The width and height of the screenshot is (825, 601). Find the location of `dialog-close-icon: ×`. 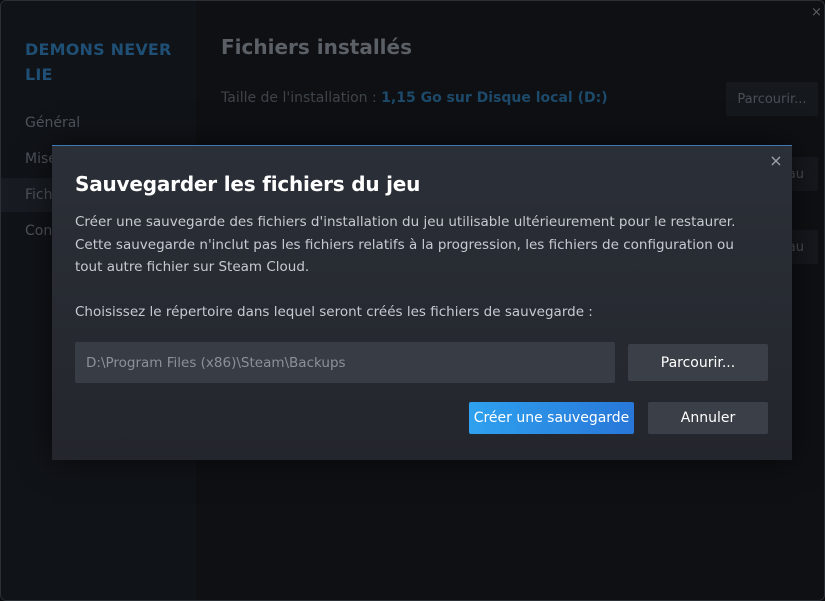

dialog-close-icon: × is located at coordinates (776, 161).